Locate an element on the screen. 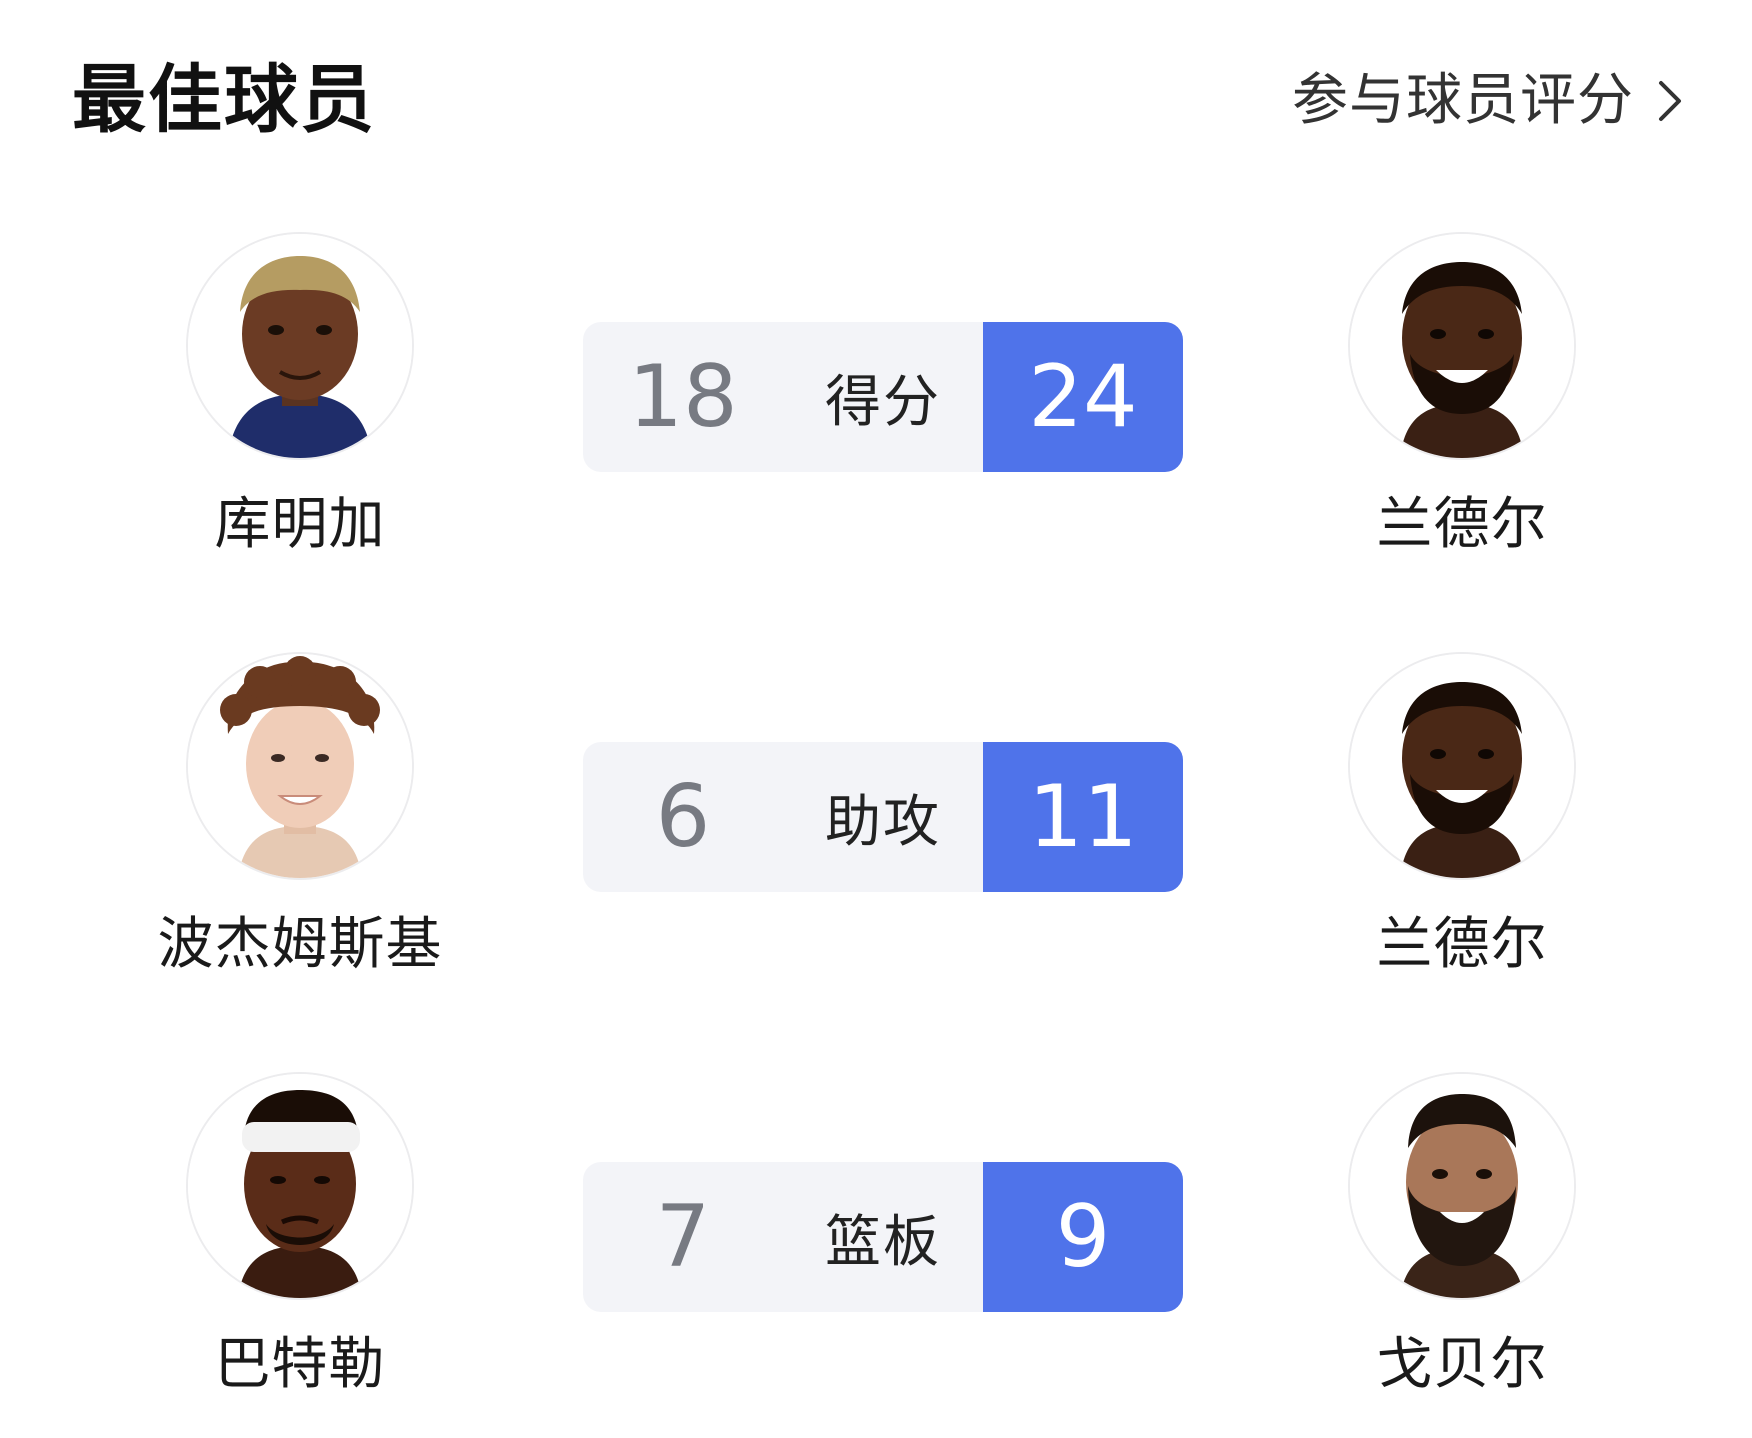 The height and width of the screenshot is (1438, 1752). left-stat-value: 7 is located at coordinates (683, 1237).